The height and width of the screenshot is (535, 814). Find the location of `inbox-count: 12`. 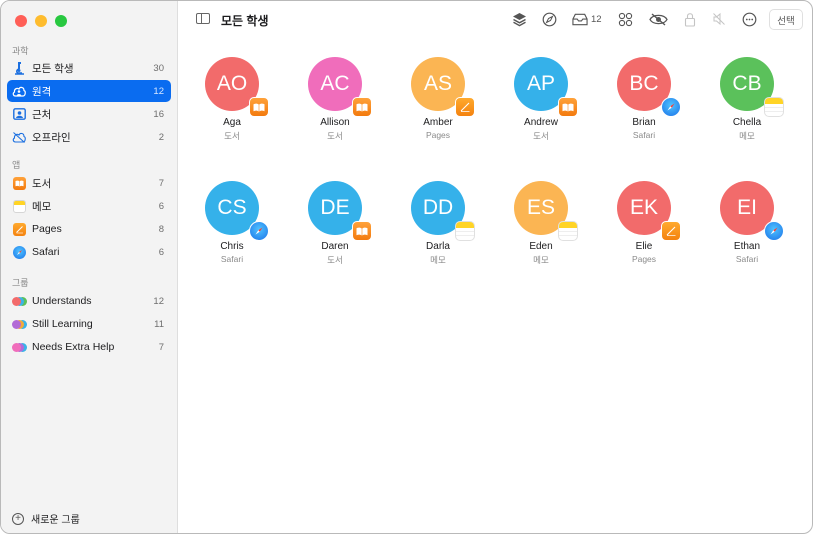

inbox-count: 12 is located at coordinates (596, 19).